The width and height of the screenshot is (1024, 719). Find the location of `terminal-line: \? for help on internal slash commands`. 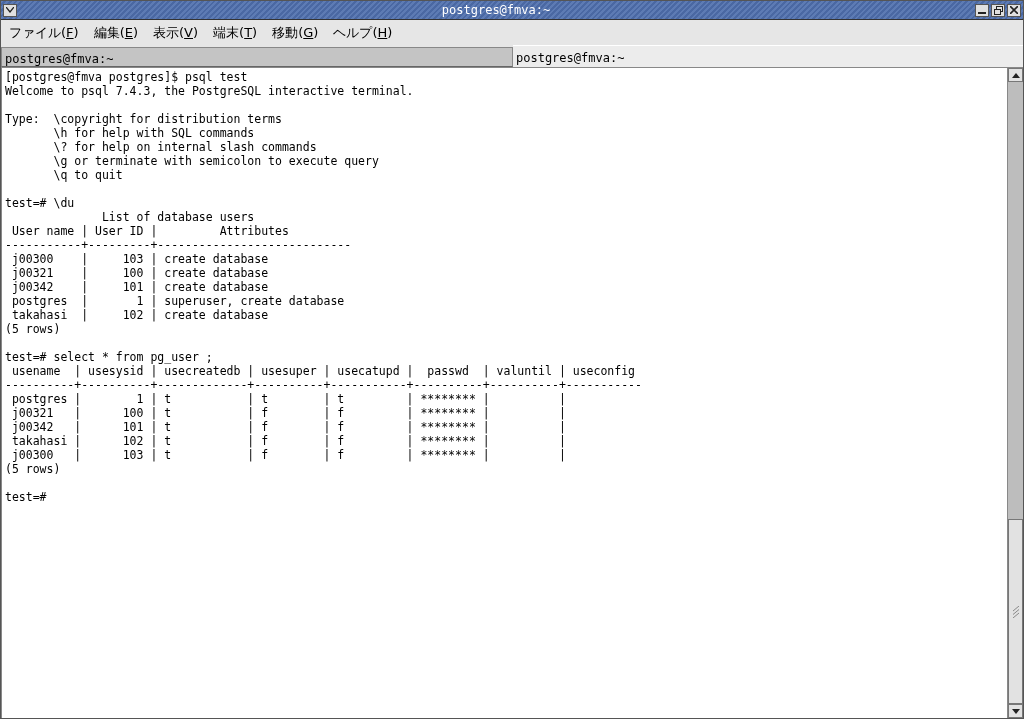

terminal-line: \? for help on internal slash commands is located at coordinates (185, 147).